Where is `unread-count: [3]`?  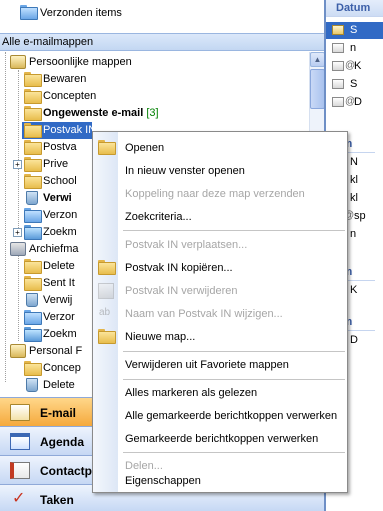 unread-count: [3] is located at coordinates (152, 113).